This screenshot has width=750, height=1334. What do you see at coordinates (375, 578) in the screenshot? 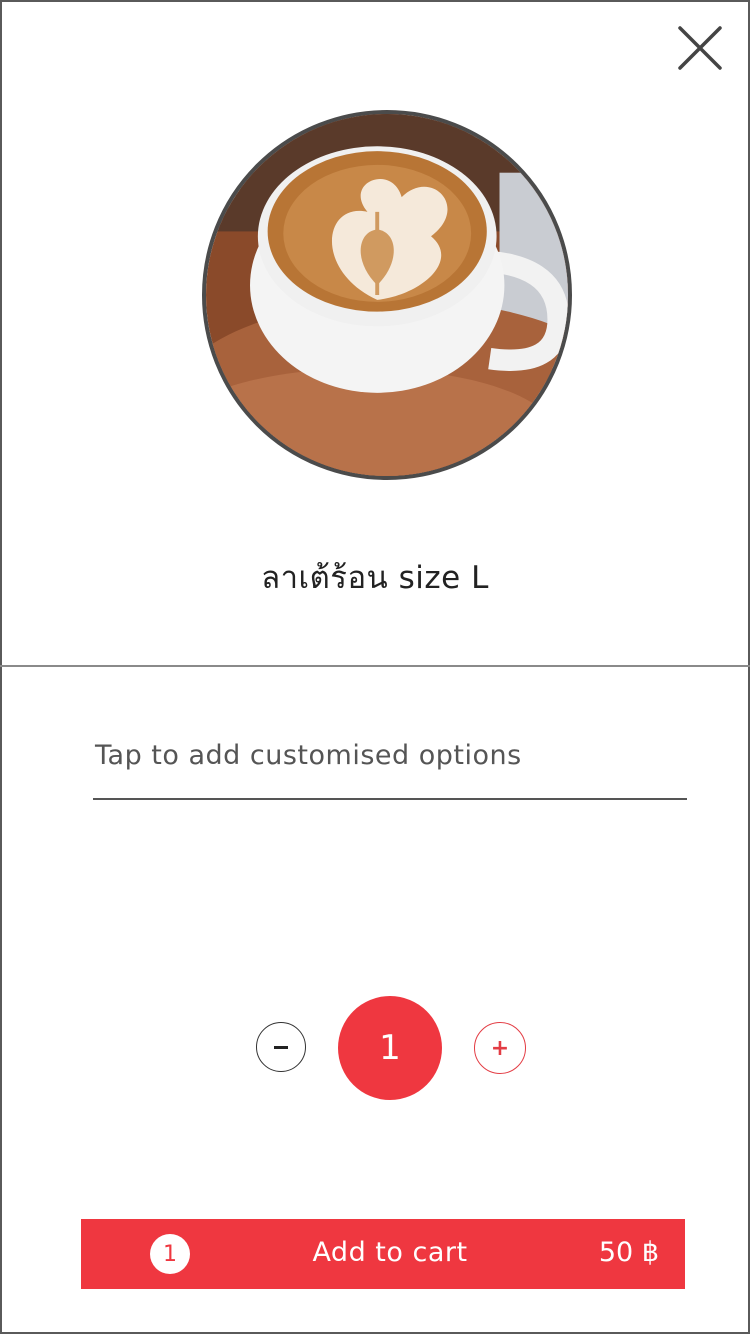
I see `product-title: ลาเต้ร้อน size L` at bounding box center [375, 578].